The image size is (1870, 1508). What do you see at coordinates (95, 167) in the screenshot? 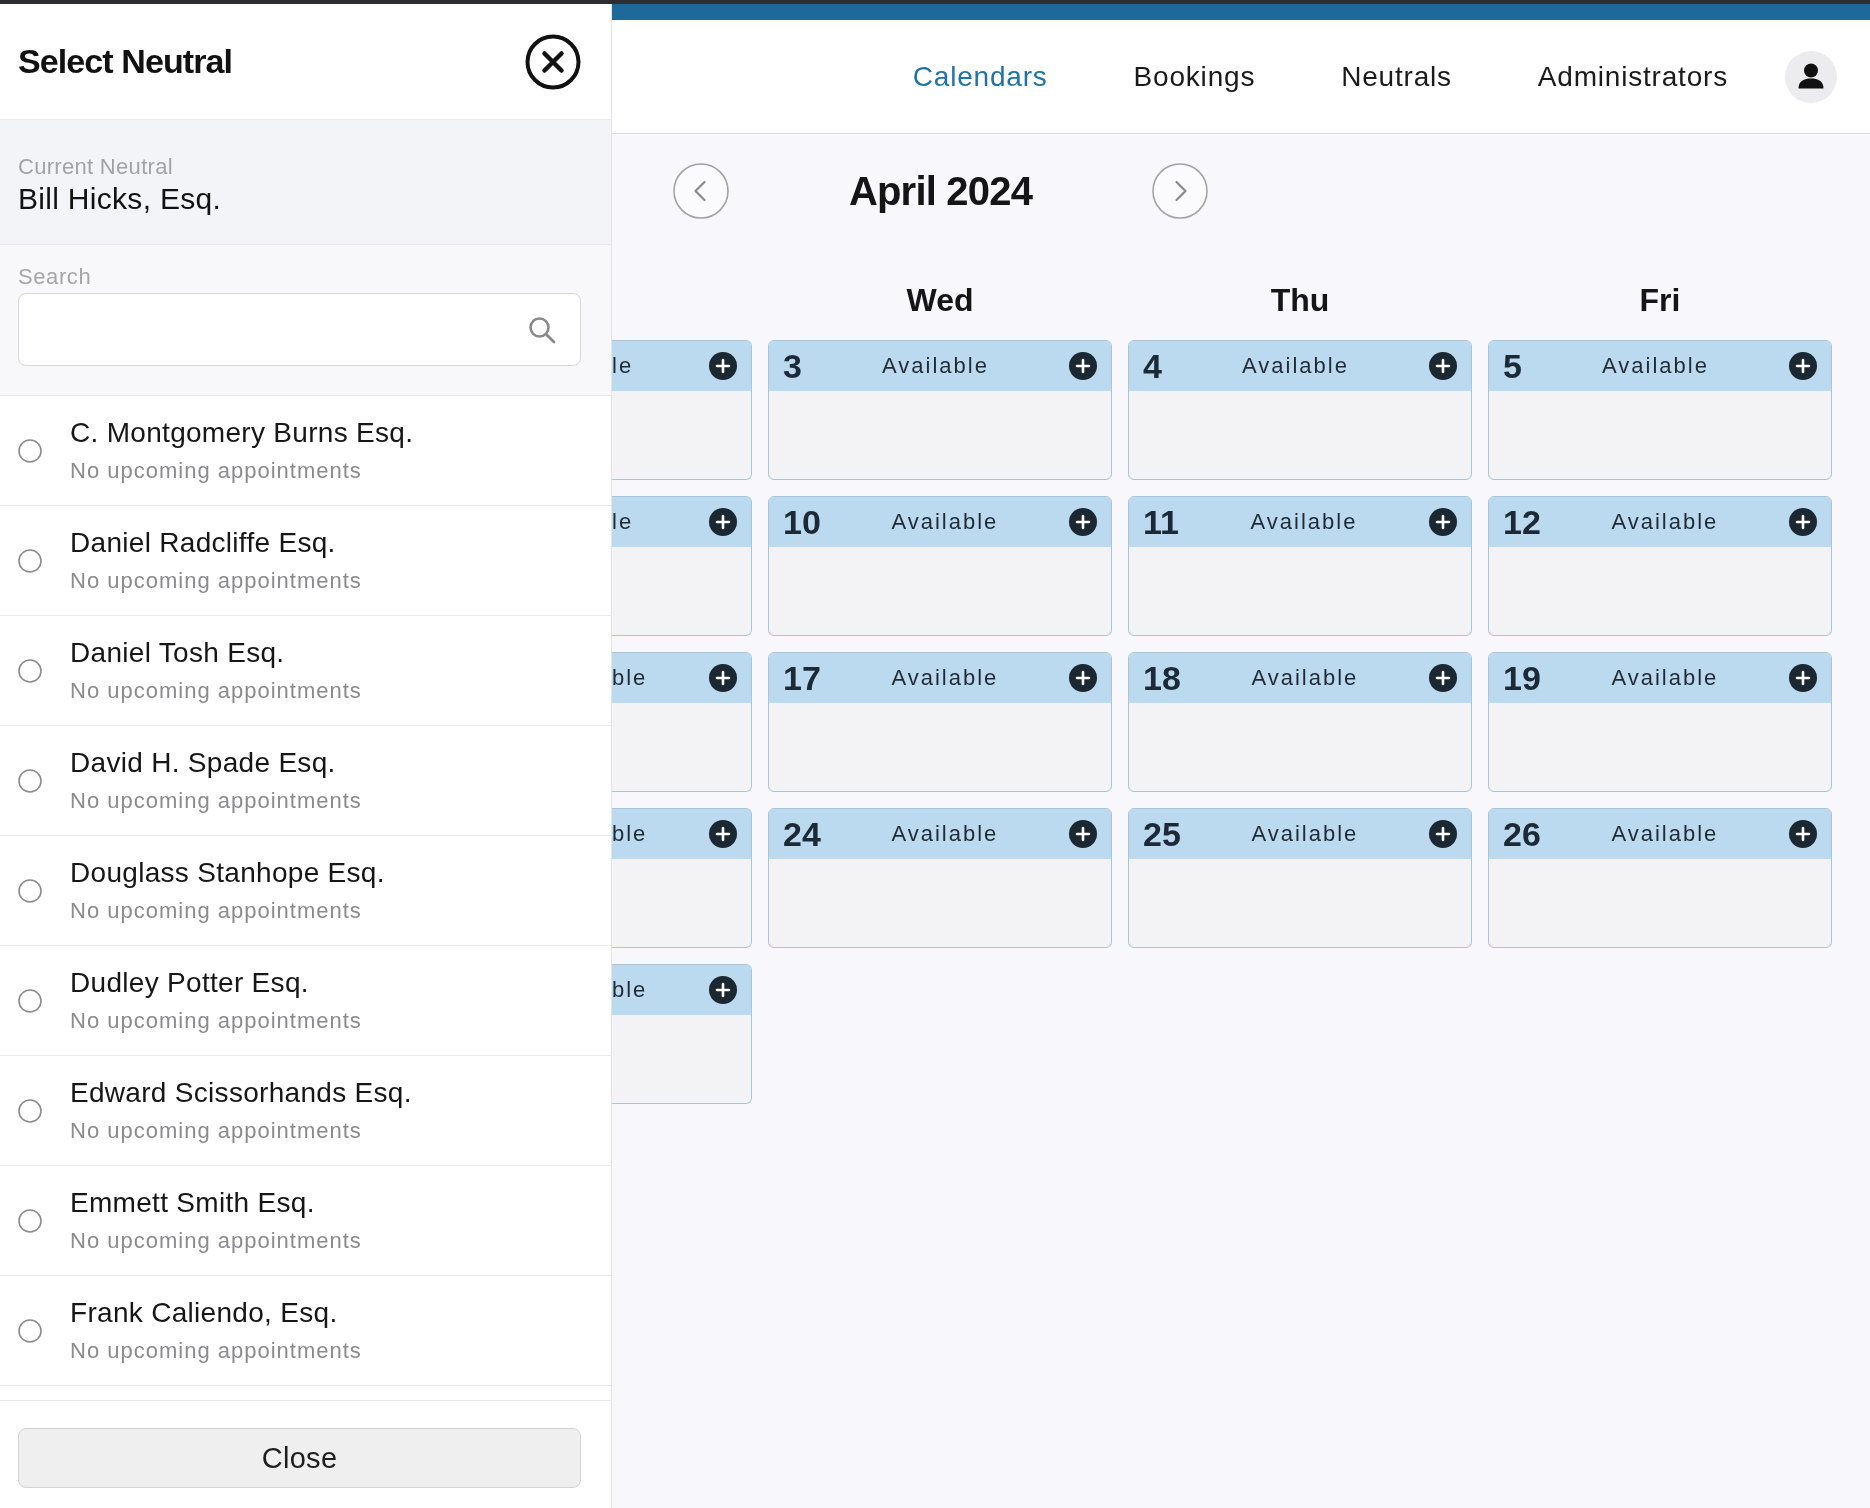
I see `current-neutral-label: Current Neutral` at bounding box center [95, 167].